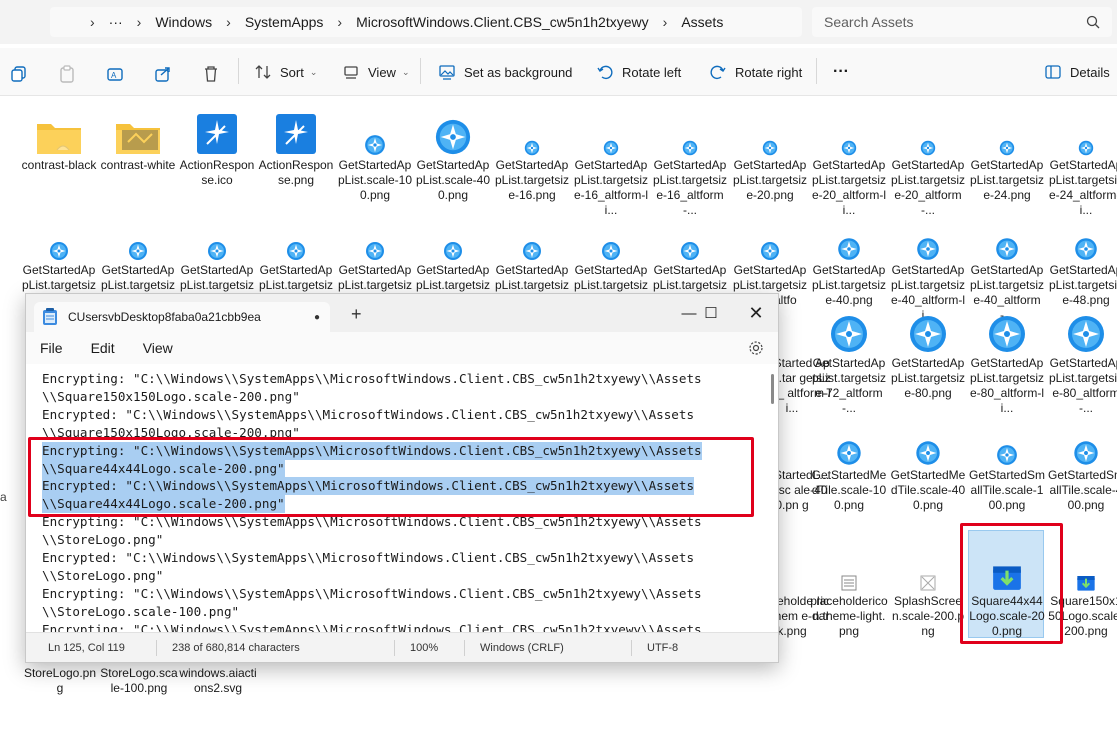  I want to click on file-name-label: contrast-white, so click(138, 165).